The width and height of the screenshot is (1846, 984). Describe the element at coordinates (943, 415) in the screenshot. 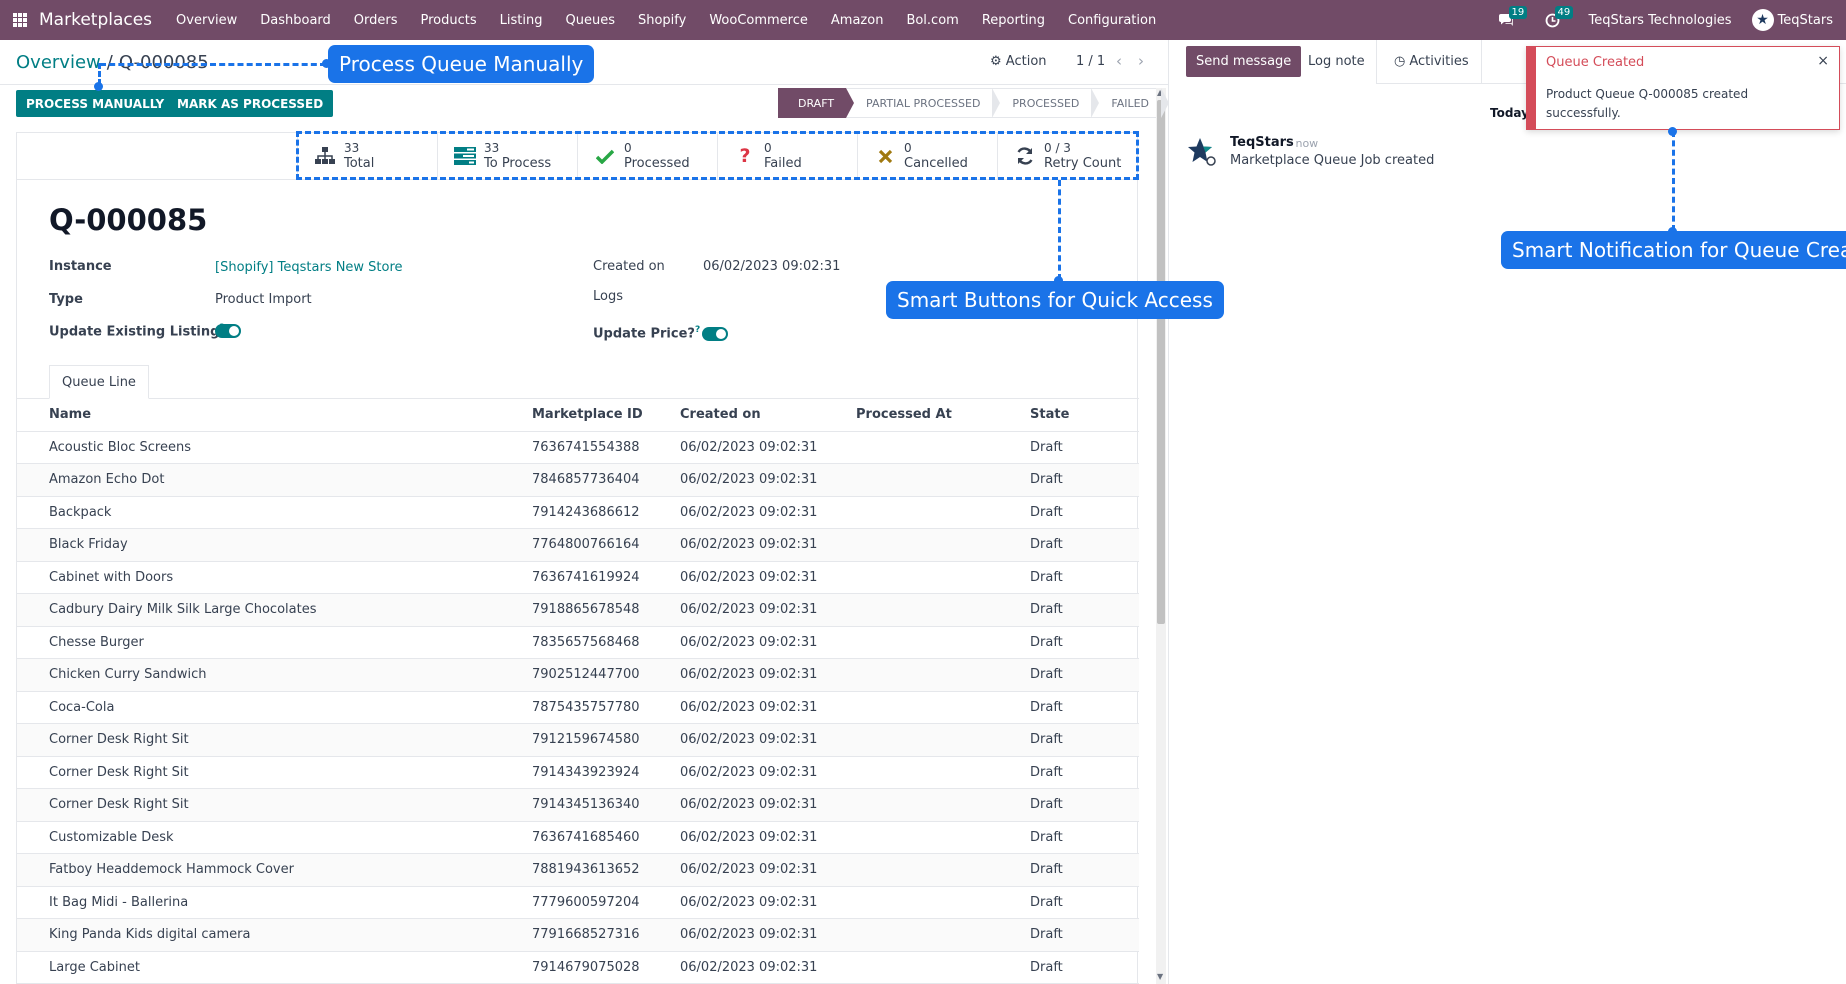

I see `column-processed-at: Processed At` at that location.